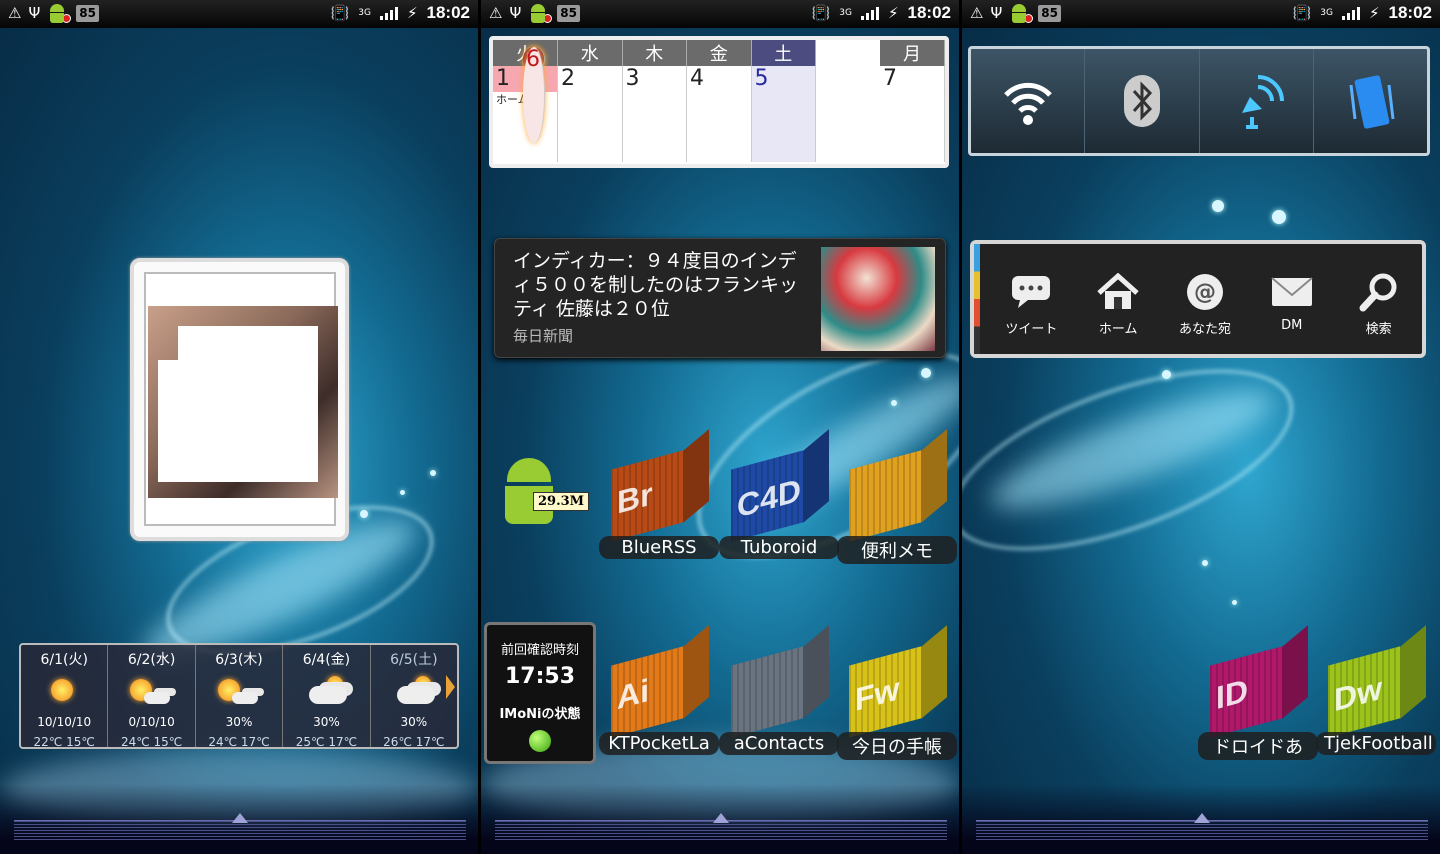 The image size is (1440, 854). What do you see at coordinates (1205, 299) in the screenshot?
I see `mentions-button: @ あなた宛` at bounding box center [1205, 299].